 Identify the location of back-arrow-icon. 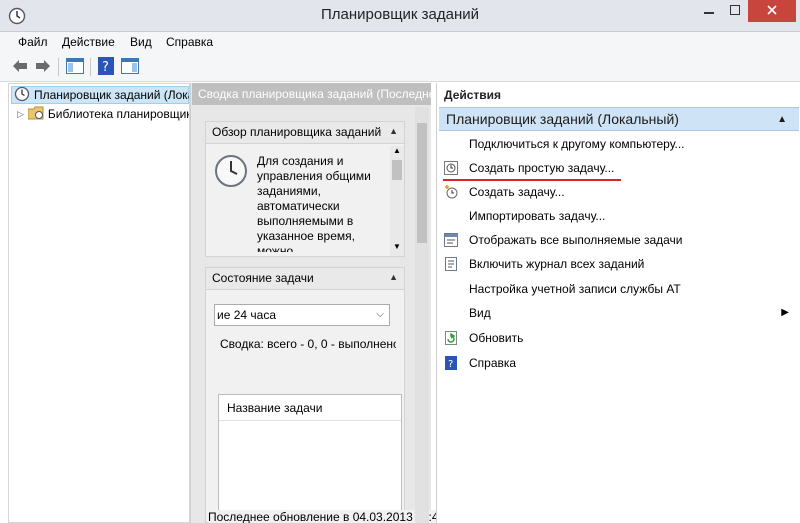
(20, 67).